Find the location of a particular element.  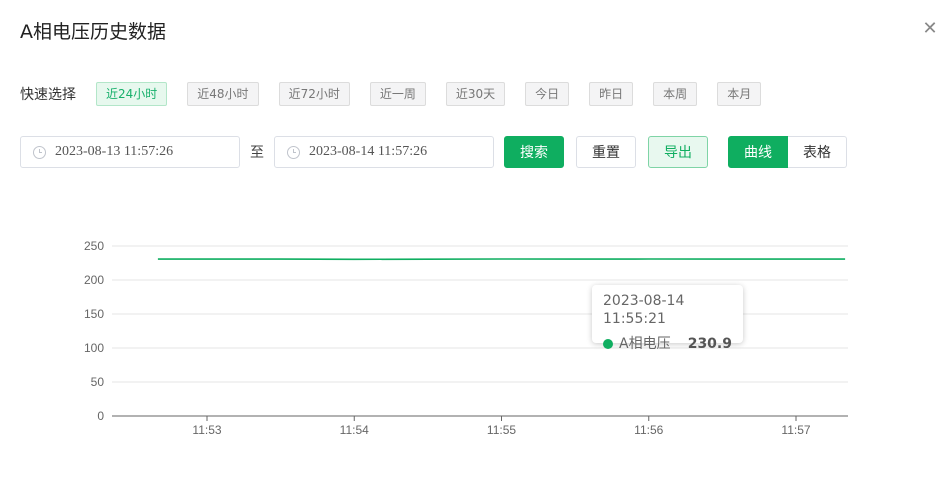

x-tick-label: 11:54 is located at coordinates (354, 430).